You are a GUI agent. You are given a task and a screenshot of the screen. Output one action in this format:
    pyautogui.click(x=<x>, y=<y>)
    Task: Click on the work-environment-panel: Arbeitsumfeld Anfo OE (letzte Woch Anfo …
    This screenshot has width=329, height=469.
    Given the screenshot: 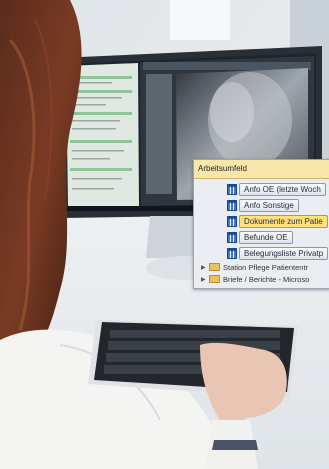 What is the action you would take?
    pyautogui.click(x=261, y=224)
    